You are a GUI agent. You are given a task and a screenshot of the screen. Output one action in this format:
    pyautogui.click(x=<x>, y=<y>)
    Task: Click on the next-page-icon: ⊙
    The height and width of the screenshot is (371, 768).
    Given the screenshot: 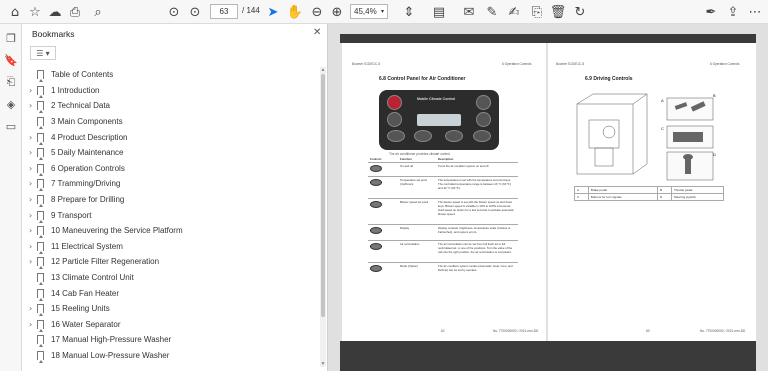 What is the action you would take?
    pyautogui.click(x=195, y=12)
    